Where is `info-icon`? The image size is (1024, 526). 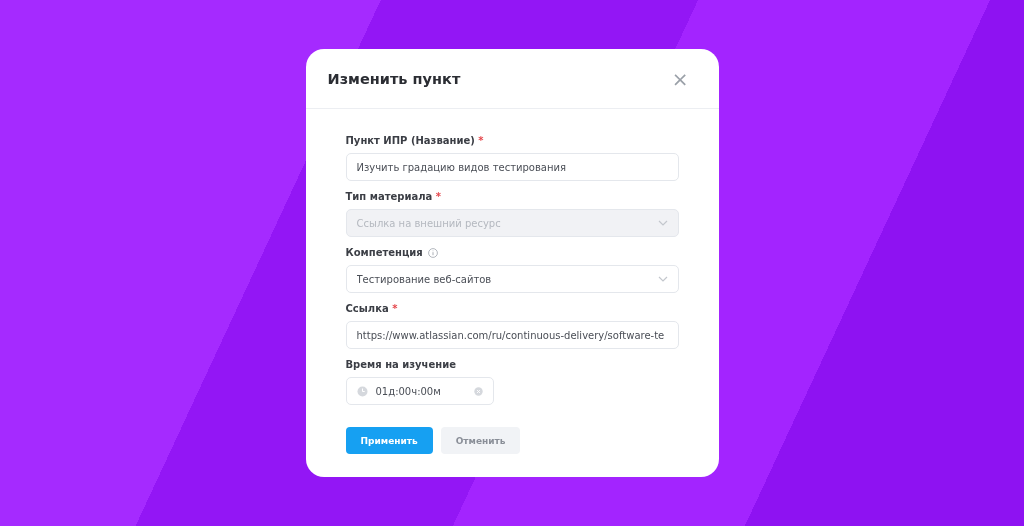 info-icon is located at coordinates (432, 252).